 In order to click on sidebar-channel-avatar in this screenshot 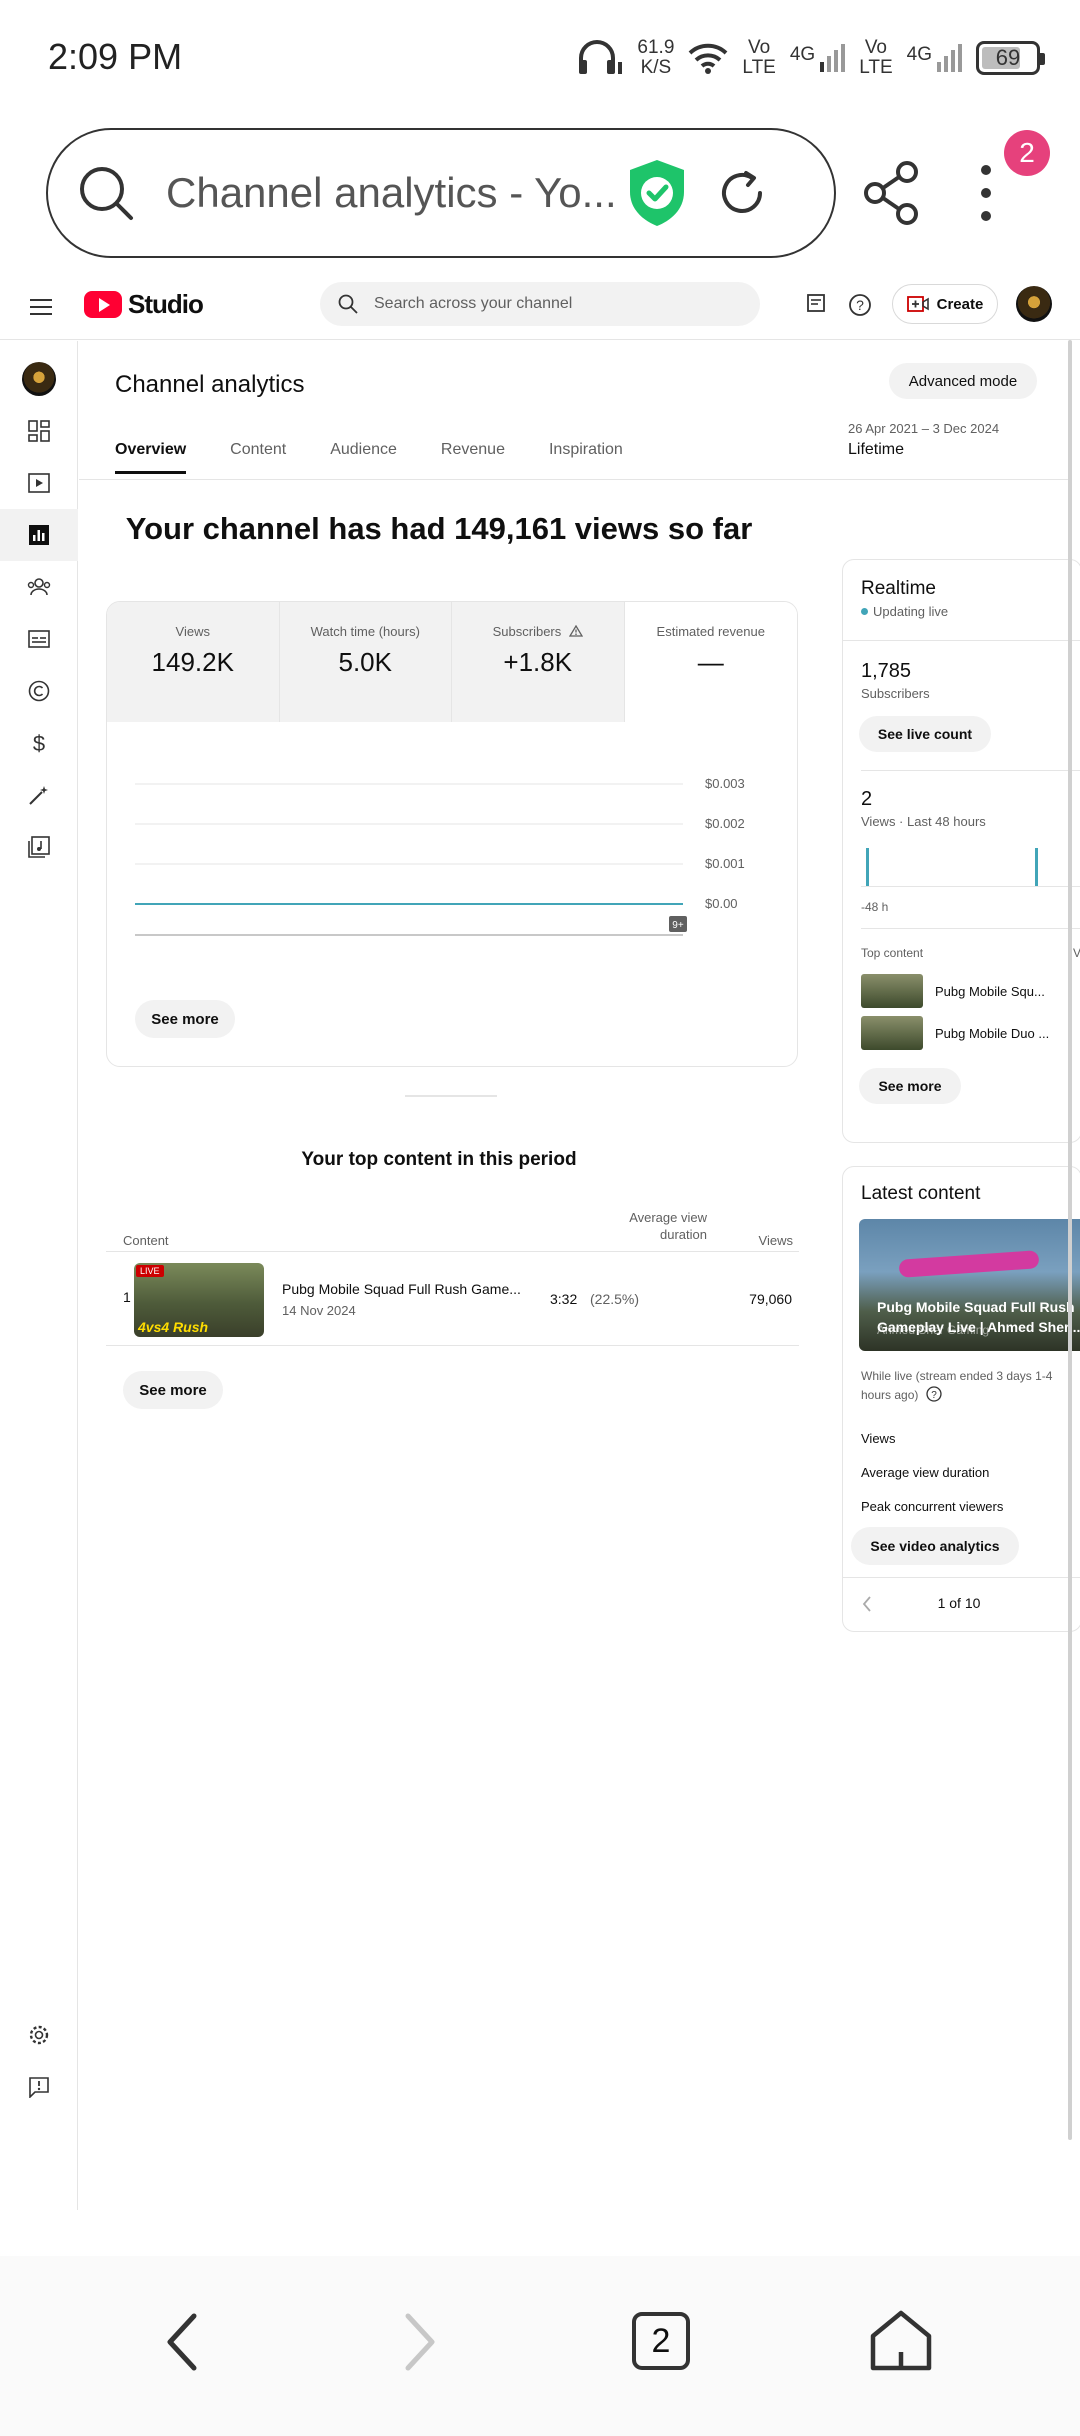, I will do `click(39, 379)`.